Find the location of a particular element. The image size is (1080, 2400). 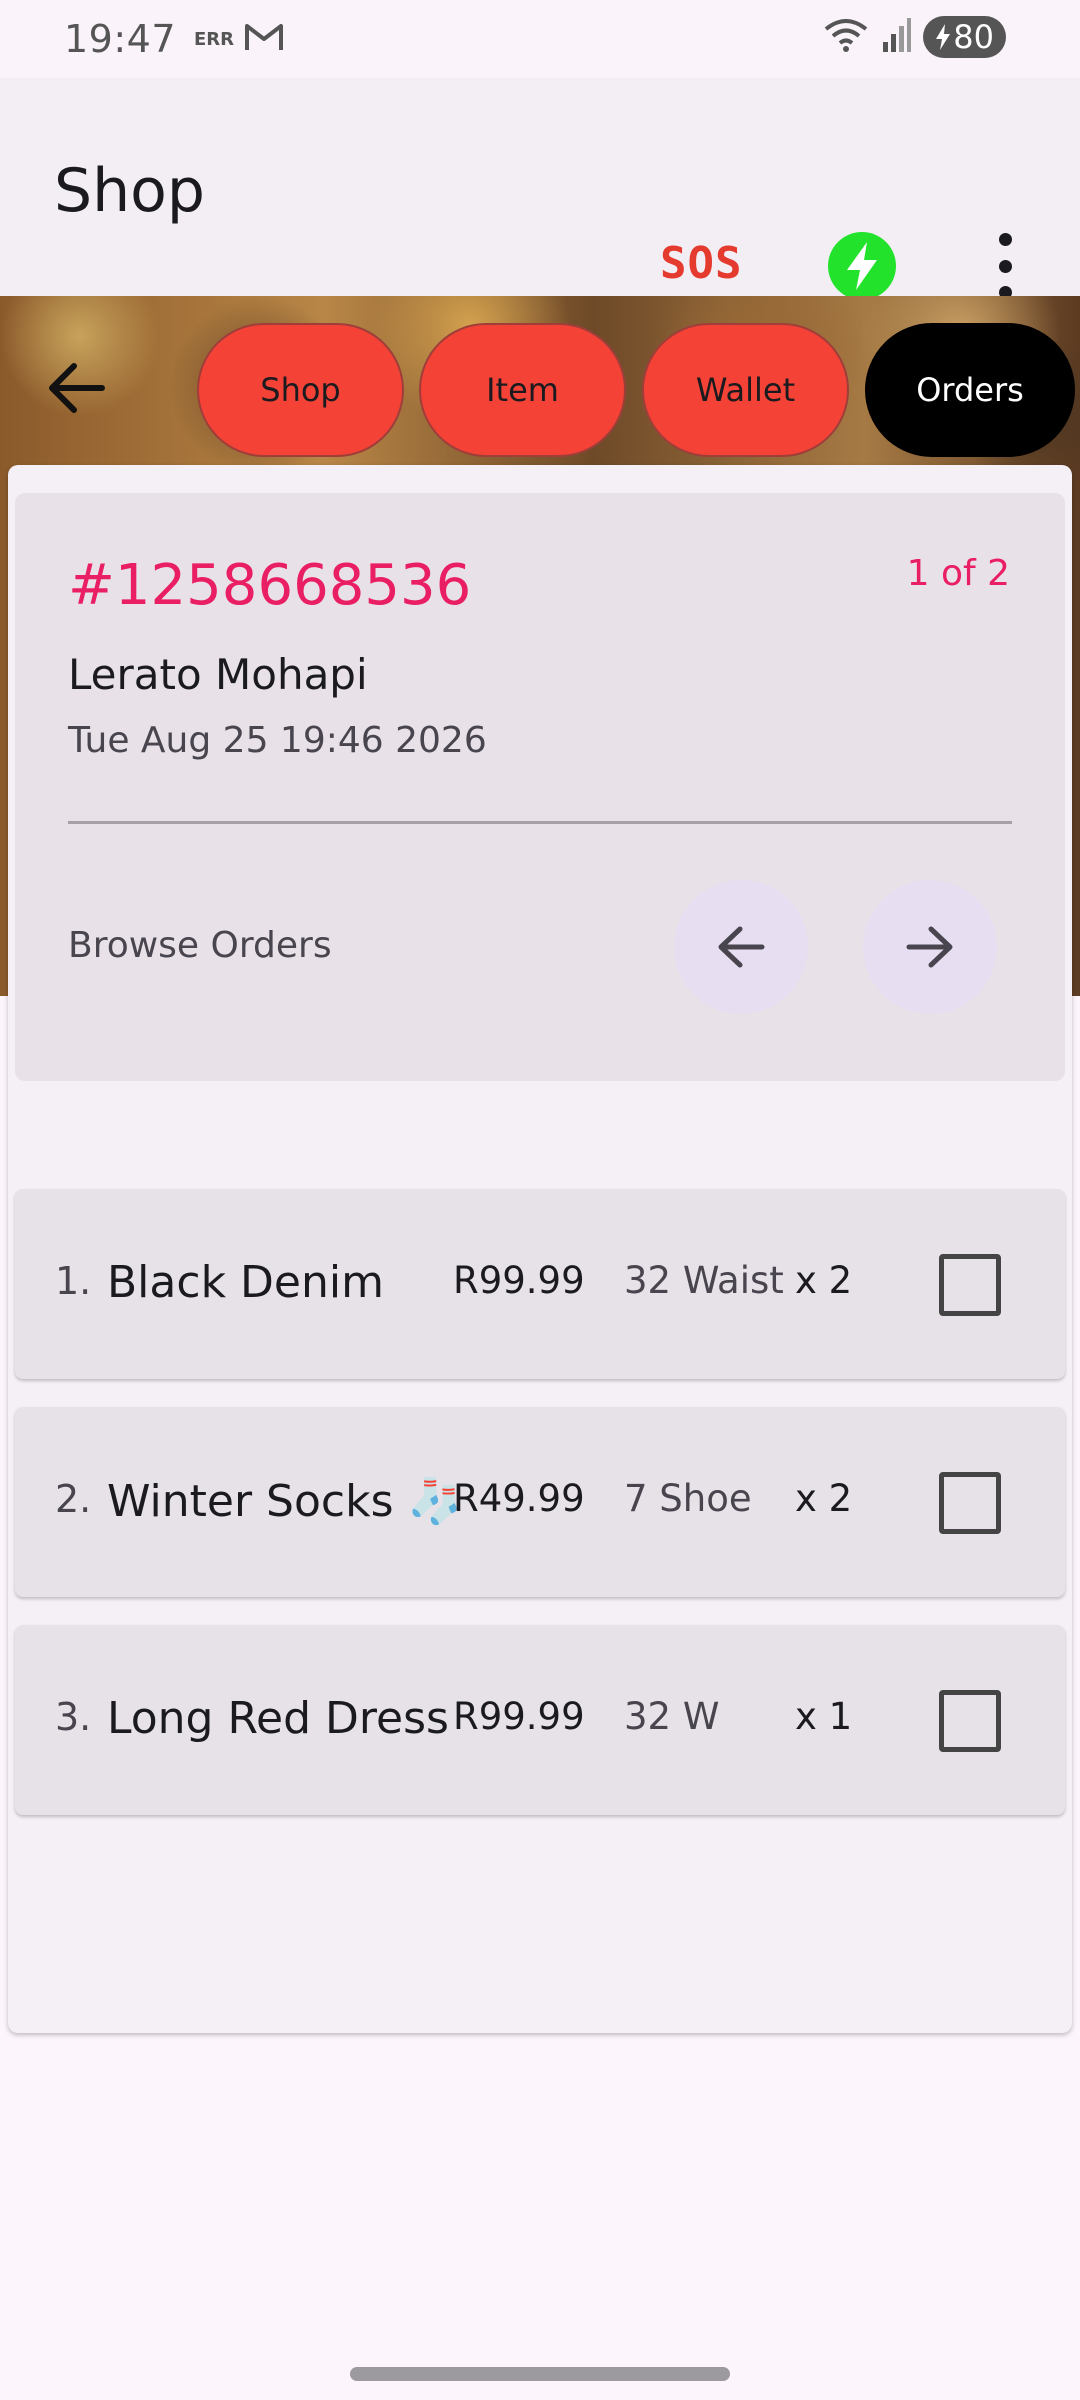

list-item: 3. Long Red Dress R99.99 32 W x 1 is located at coordinates (540, 1720).